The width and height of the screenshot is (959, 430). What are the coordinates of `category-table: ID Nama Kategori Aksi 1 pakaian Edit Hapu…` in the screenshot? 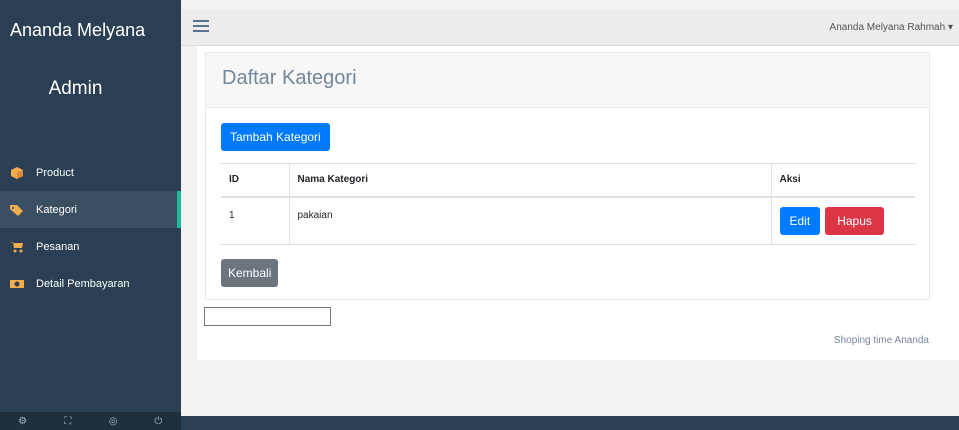 It's located at (568, 204).